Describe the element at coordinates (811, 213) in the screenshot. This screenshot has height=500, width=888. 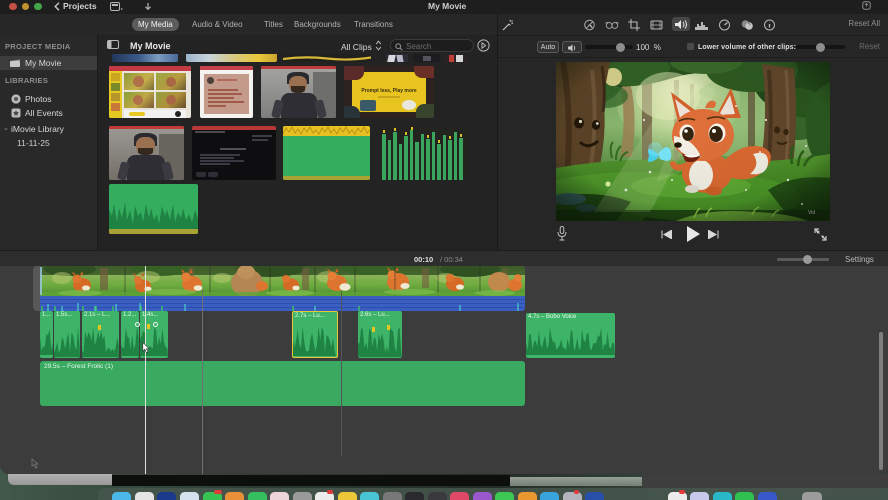
I see `svg-text: Vid` at that location.